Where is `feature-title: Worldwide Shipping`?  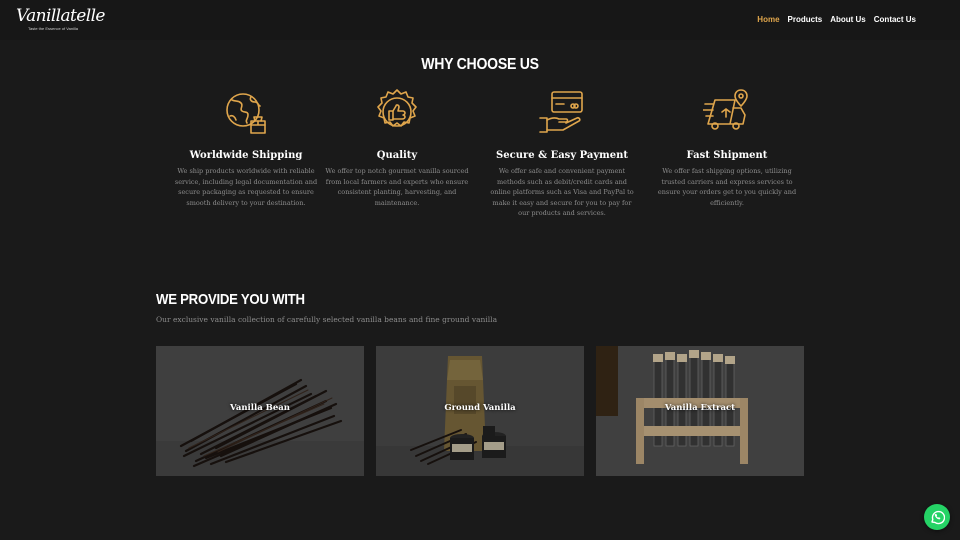
feature-title: Worldwide Shipping is located at coordinates (246, 155).